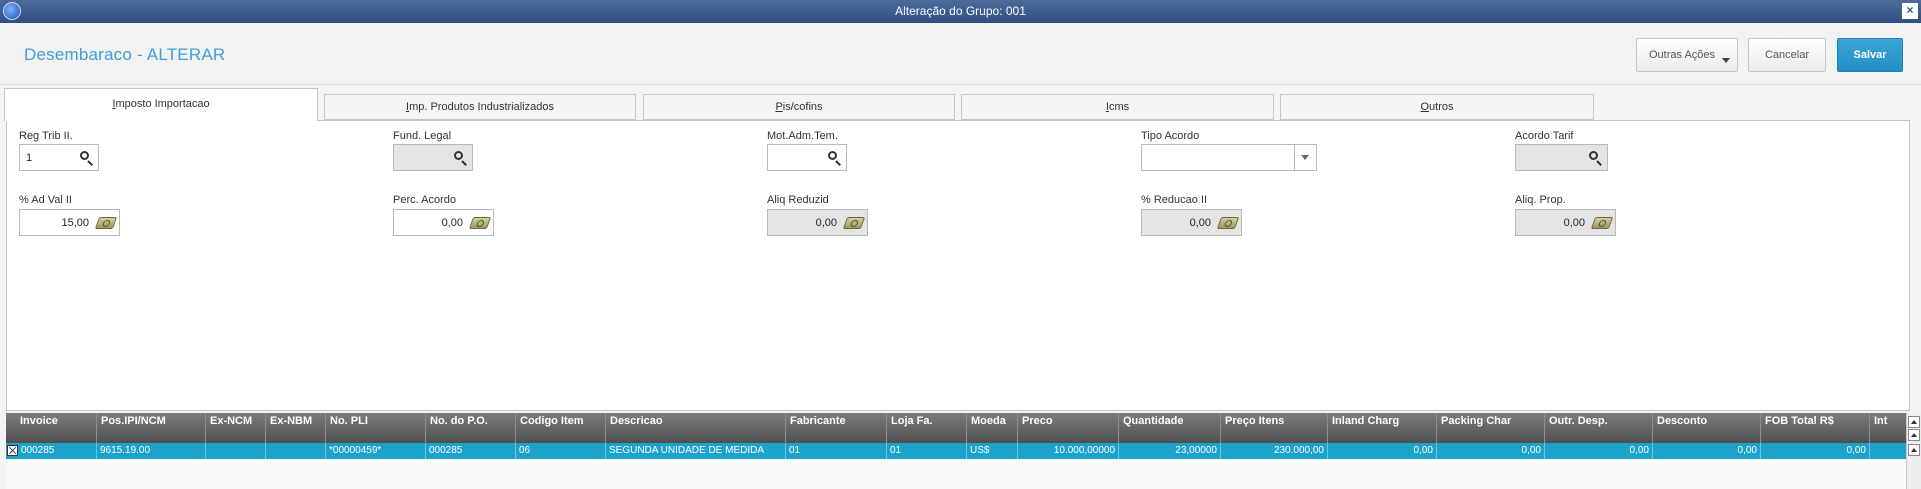  I want to click on vertical-scrollbar, so click(1913, 451).